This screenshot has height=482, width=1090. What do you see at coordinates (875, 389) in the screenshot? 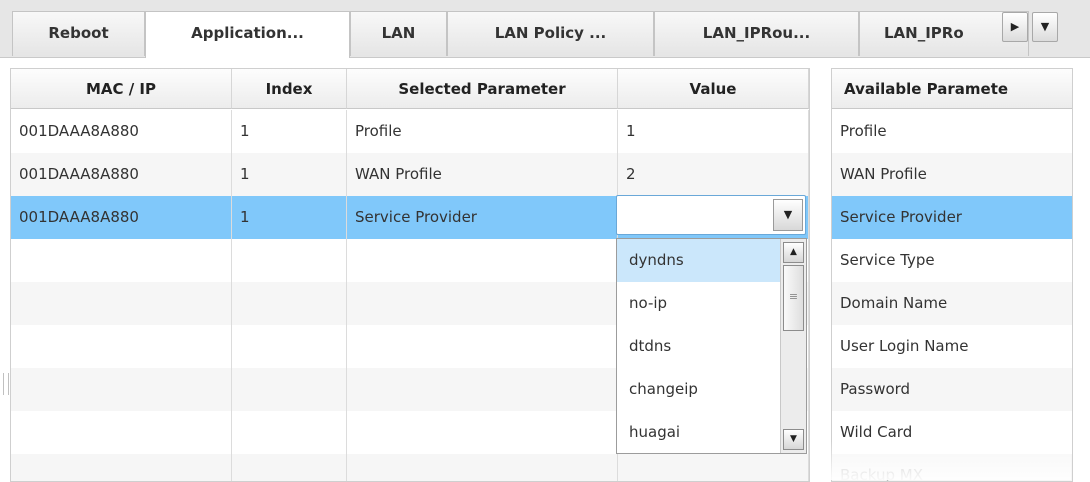
I see `available-parameter-label: Password` at bounding box center [875, 389].